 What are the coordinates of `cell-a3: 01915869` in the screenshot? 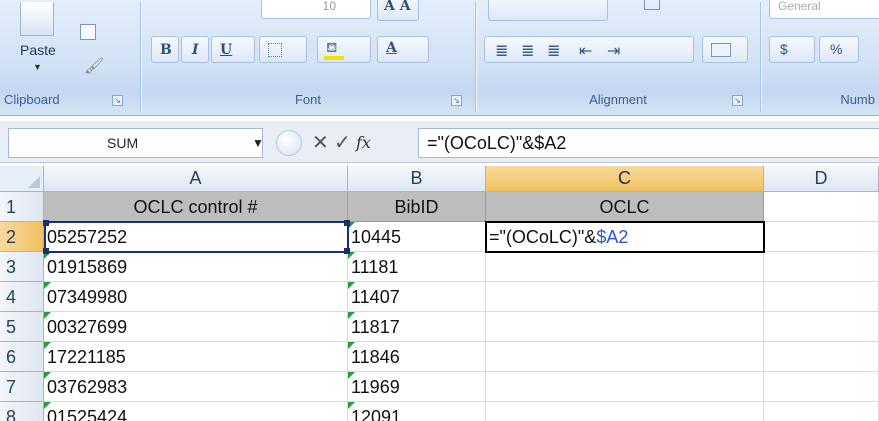 It's located at (196, 267).